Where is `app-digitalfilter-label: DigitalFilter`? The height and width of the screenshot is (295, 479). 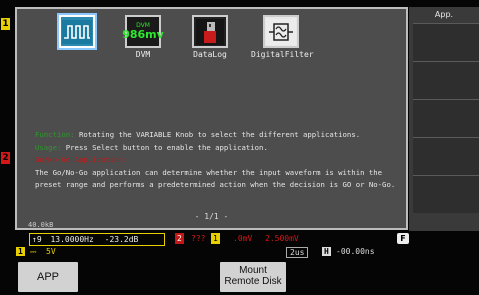
app-digitalfilter-label: DigitalFilter is located at coordinates (282, 54).